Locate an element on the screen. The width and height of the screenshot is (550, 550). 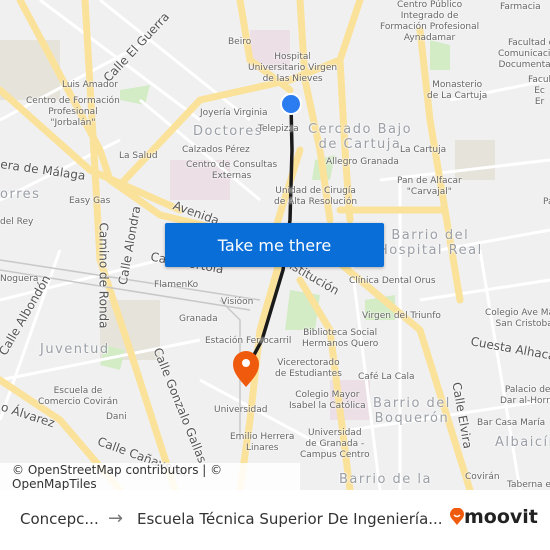
poi-label: Calzados Pérez is located at coordinates (216, 150).